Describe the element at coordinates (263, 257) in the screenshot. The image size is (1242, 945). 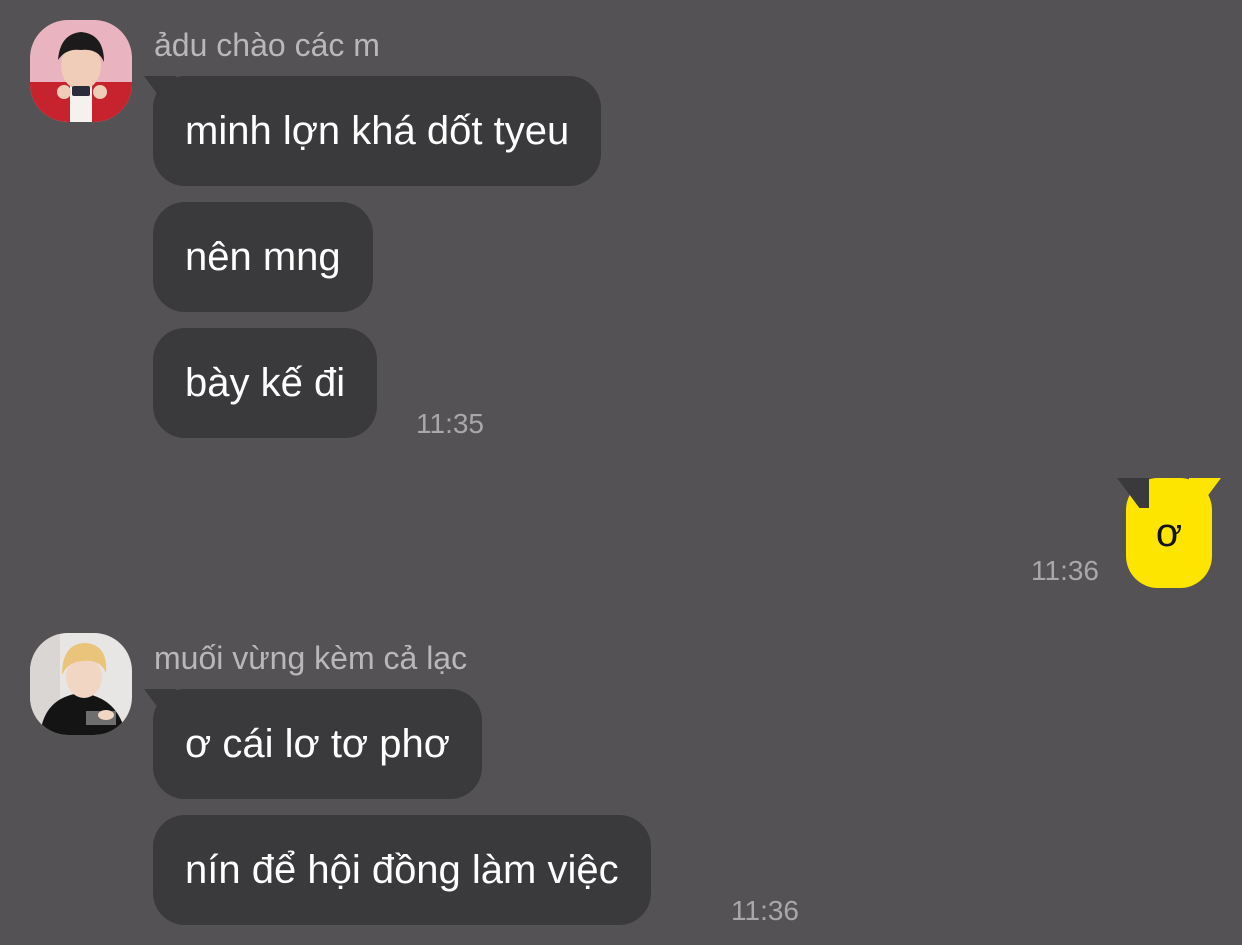
I see `message-bubble: nên mng` at that location.